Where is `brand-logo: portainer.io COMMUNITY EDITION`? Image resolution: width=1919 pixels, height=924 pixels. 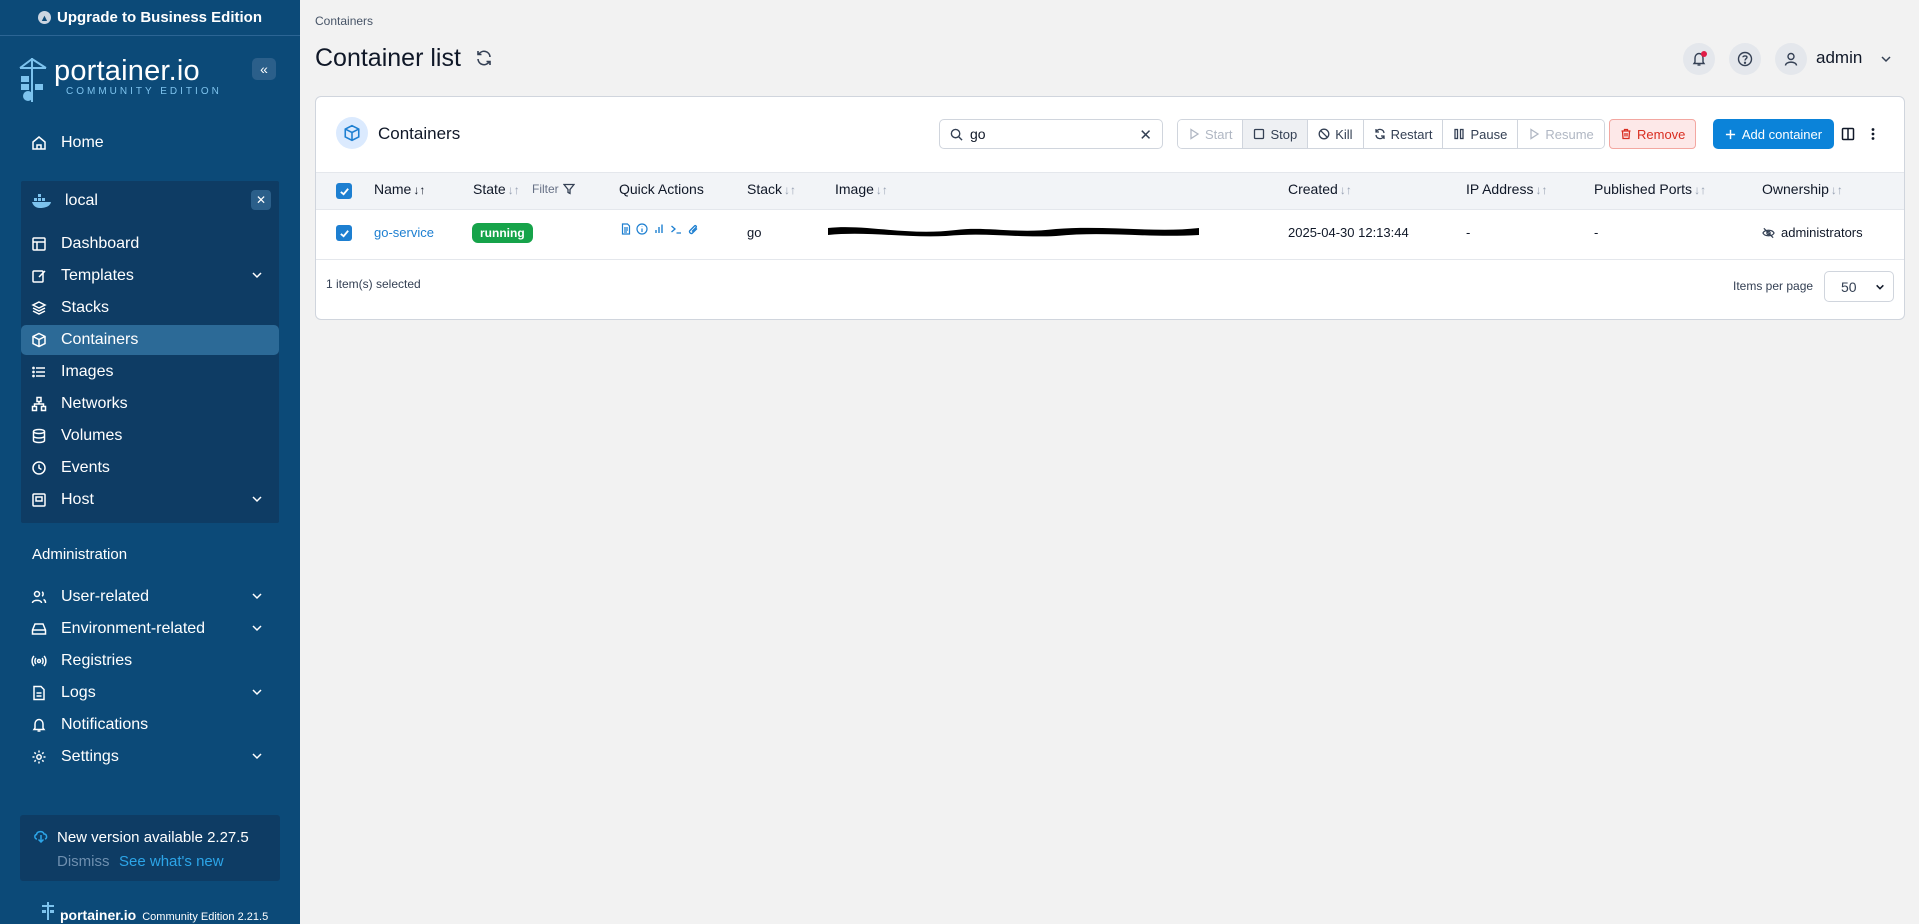 brand-logo: portainer.io COMMUNITY EDITION is located at coordinates (120, 80).